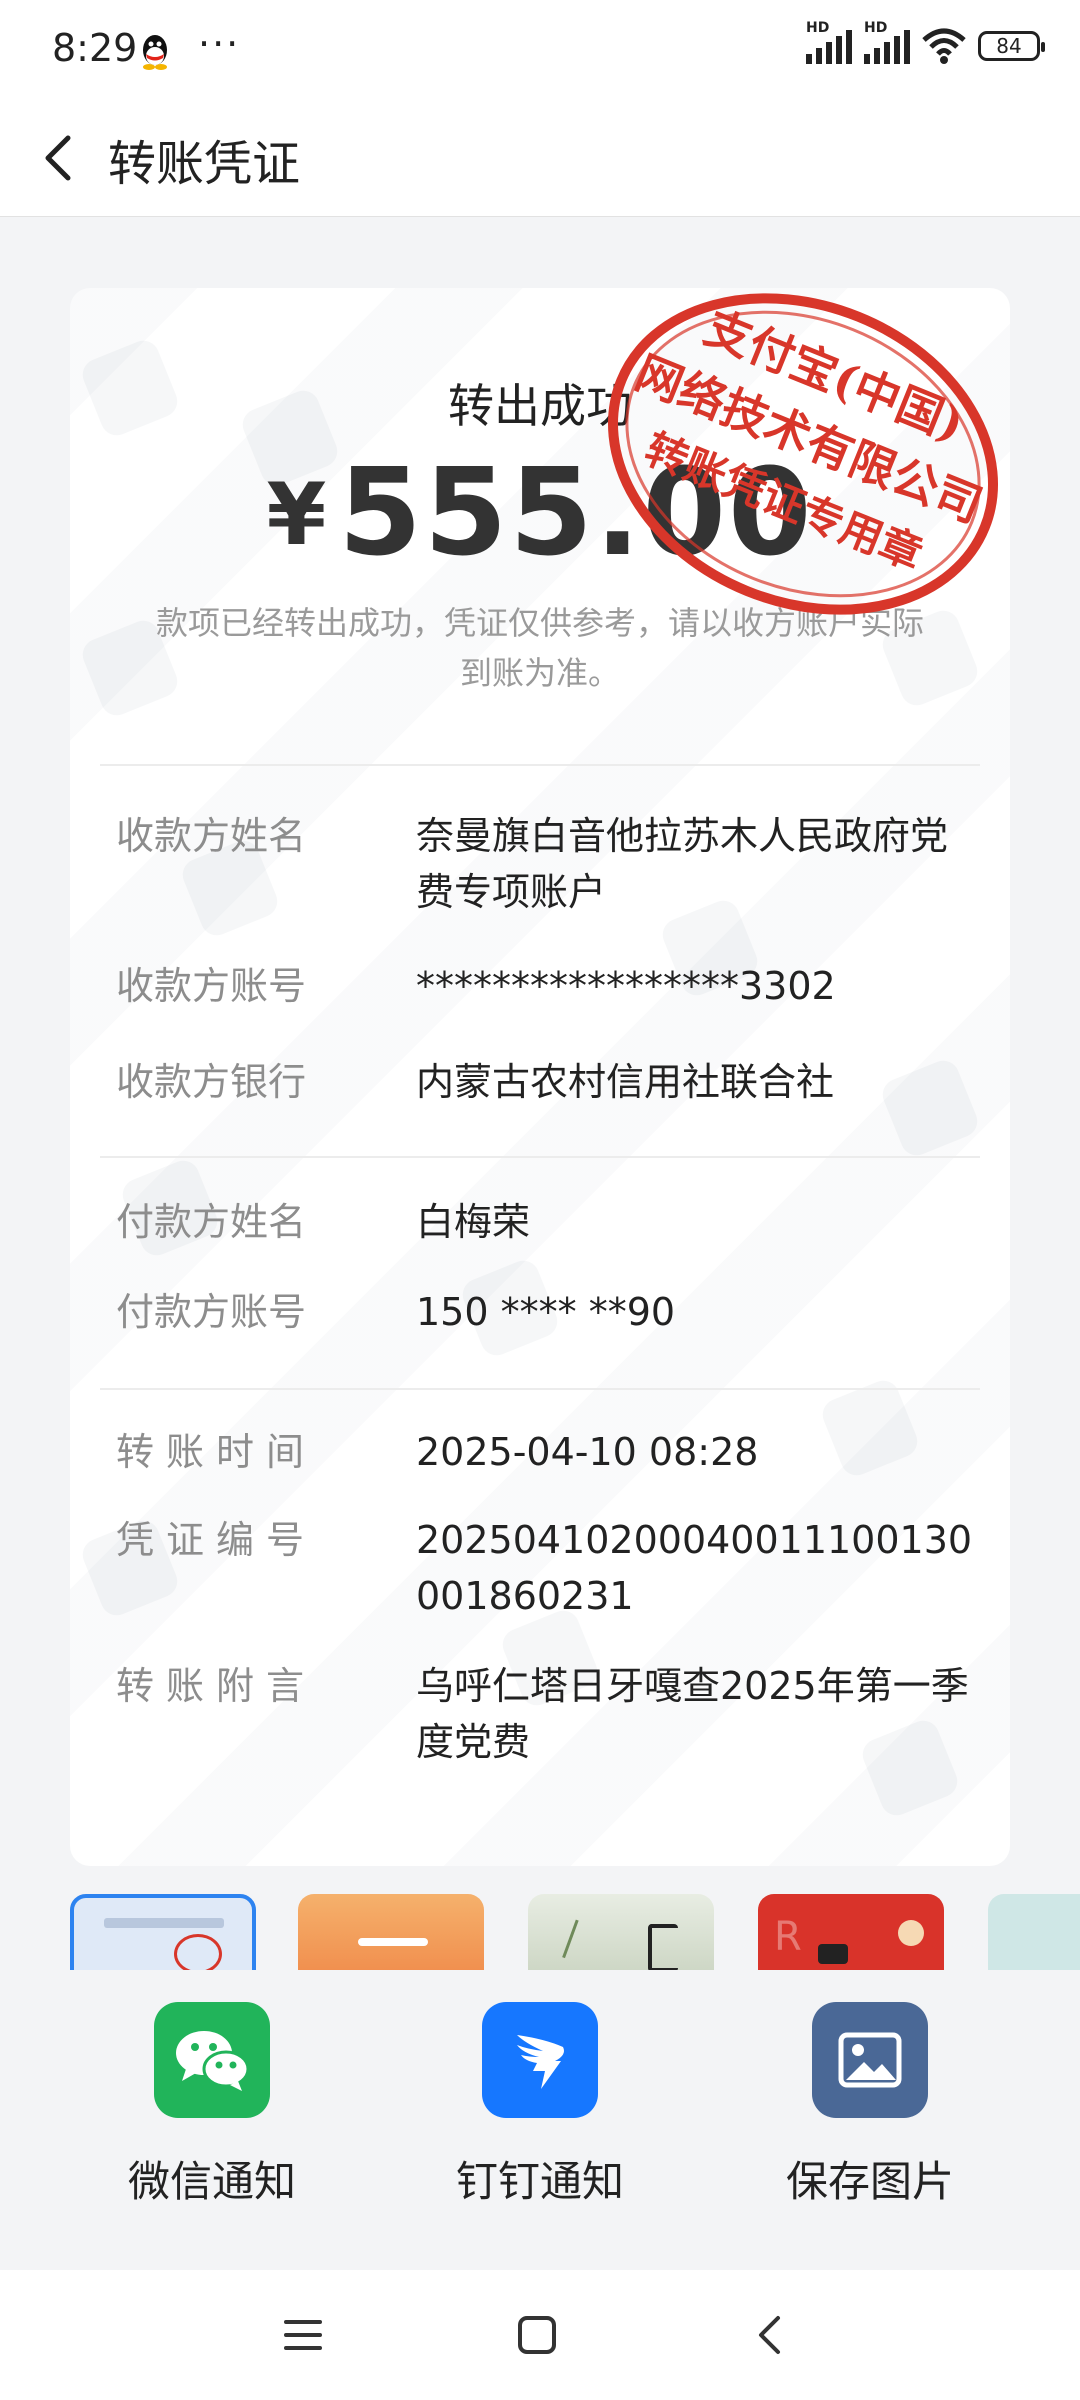 The width and height of the screenshot is (1080, 2400). I want to click on more-icon: ···, so click(219, 44).